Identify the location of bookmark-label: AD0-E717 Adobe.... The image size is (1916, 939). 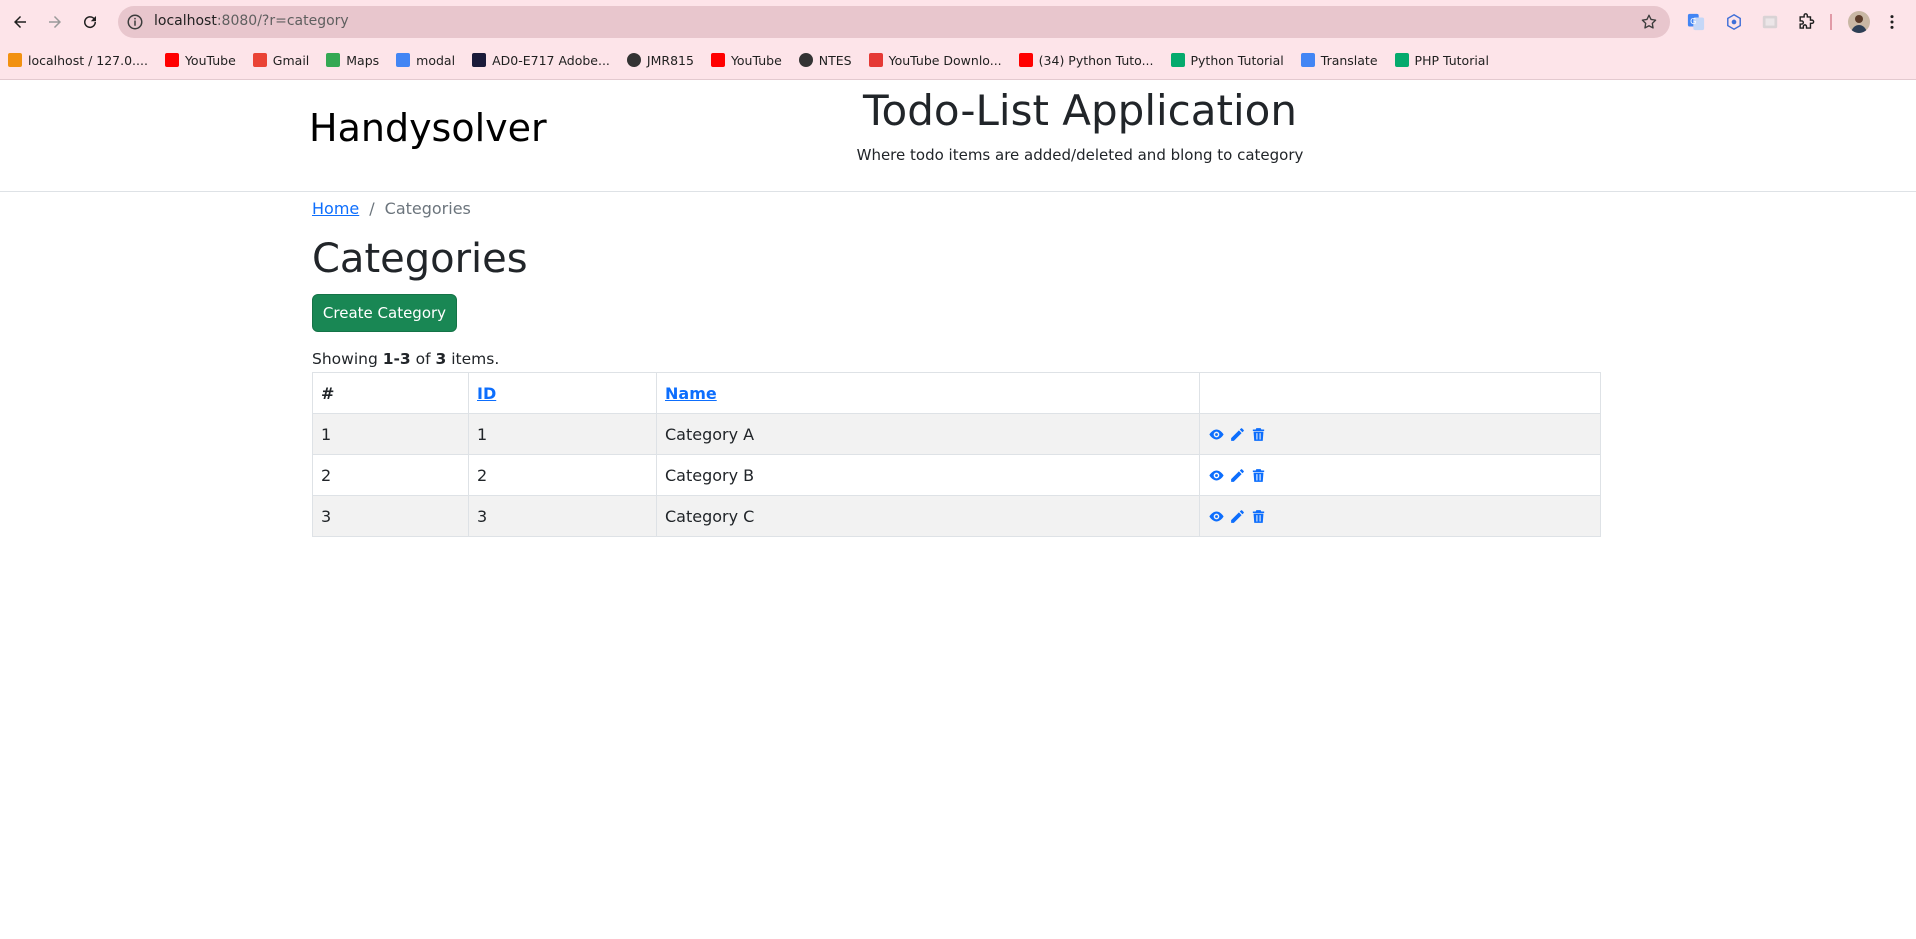
(551, 60).